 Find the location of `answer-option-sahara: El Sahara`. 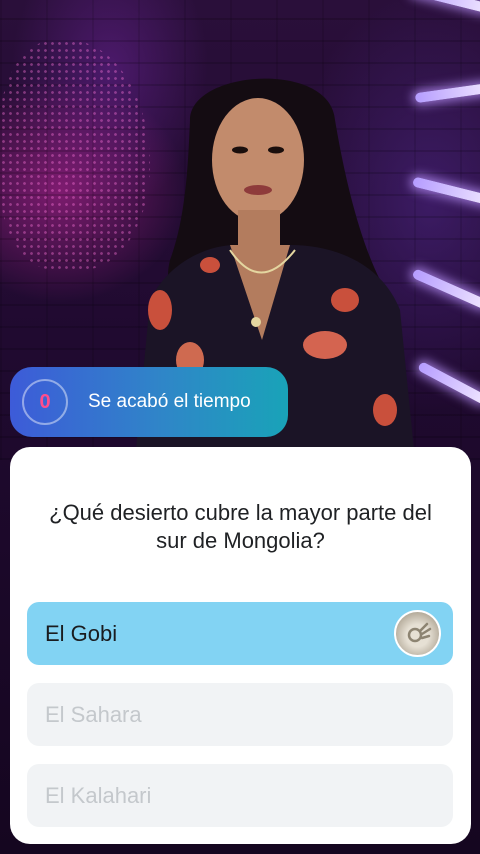

answer-option-sahara: El Sahara is located at coordinates (240, 714).